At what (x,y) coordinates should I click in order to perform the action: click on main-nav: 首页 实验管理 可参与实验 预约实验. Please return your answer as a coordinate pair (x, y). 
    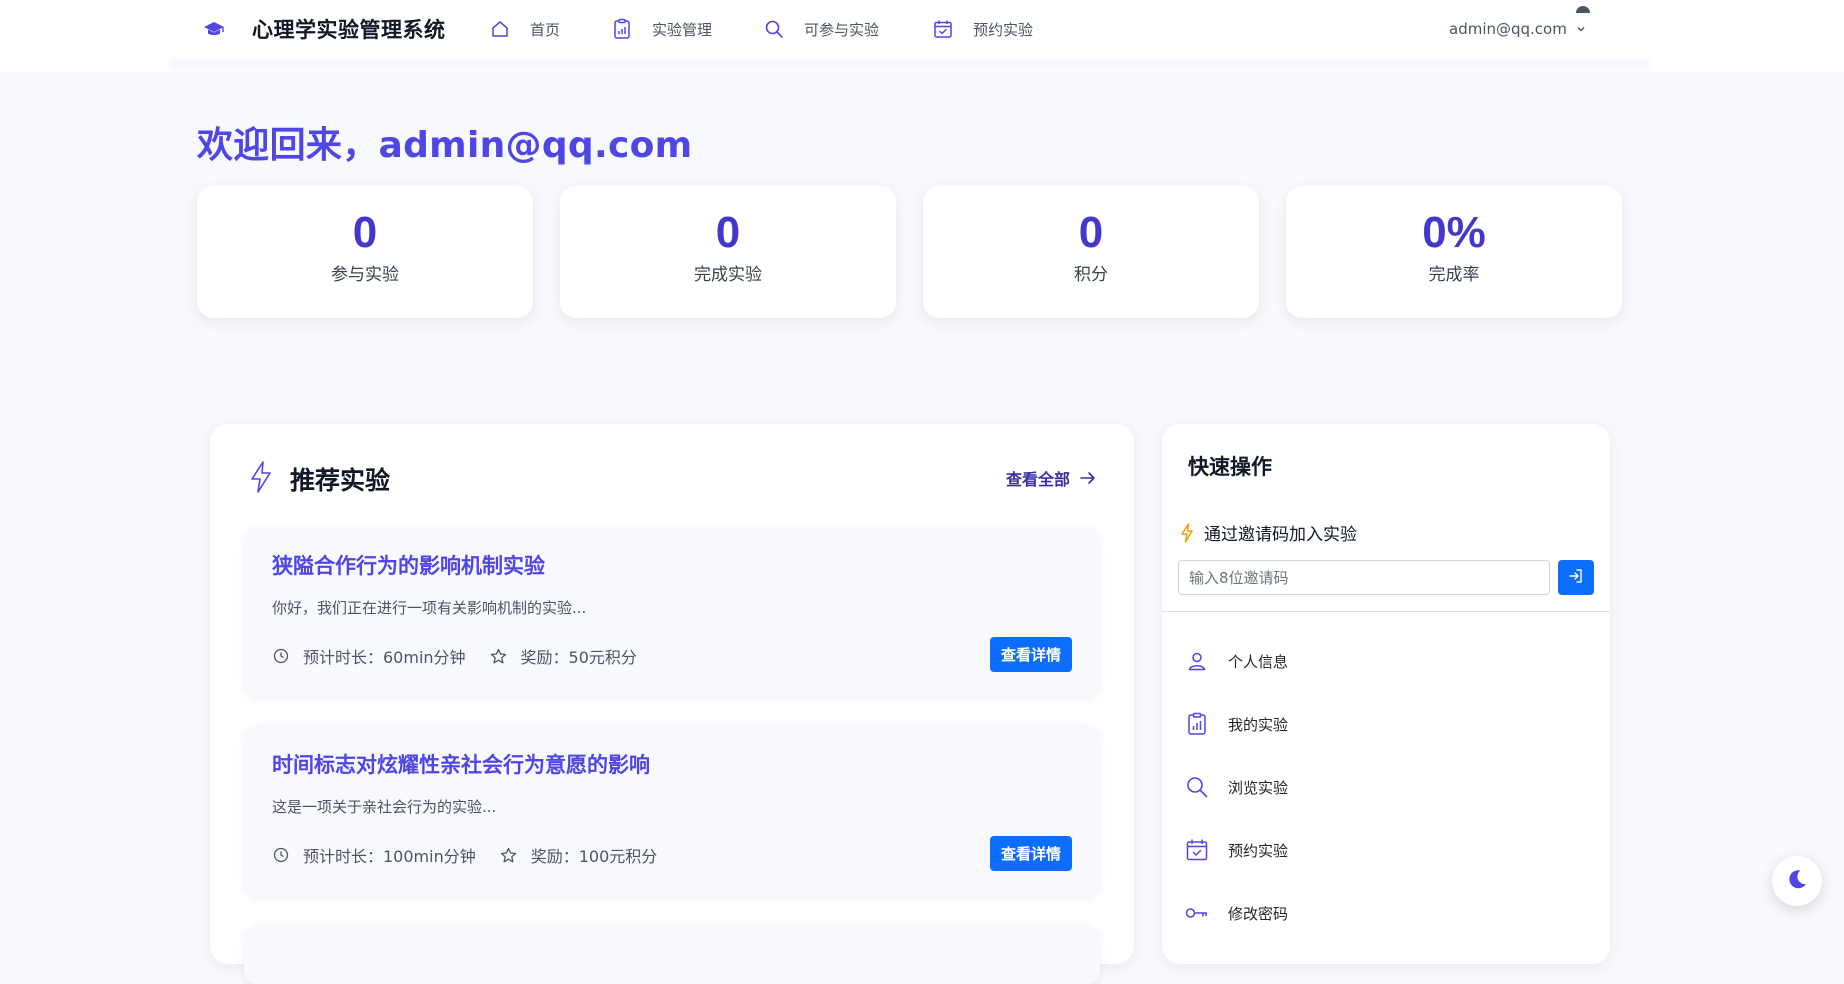
    Looking at the image, I should click on (760, 29).